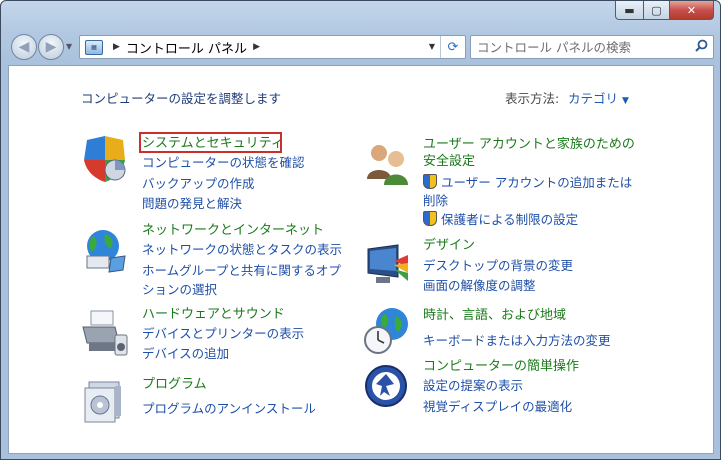  I want to click on link-optimize-visual-display: 視覚ディスプレイの最適化, so click(497, 406).